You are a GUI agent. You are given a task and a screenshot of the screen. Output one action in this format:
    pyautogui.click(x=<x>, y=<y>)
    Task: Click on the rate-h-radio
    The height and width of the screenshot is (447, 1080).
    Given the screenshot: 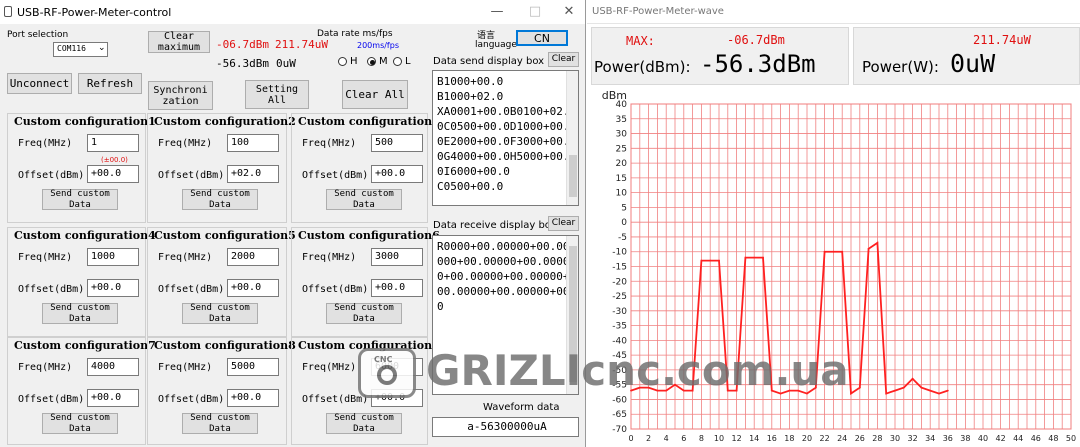 What is the action you would take?
    pyautogui.click(x=342, y=61)
    